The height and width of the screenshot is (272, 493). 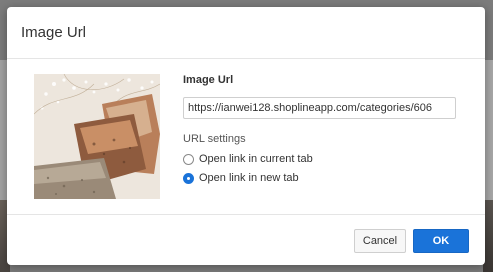 What do you see at coordinates (188, 178) in the screenshot?
I see `radio-button-new-tab` at bounding box center [188, 178].